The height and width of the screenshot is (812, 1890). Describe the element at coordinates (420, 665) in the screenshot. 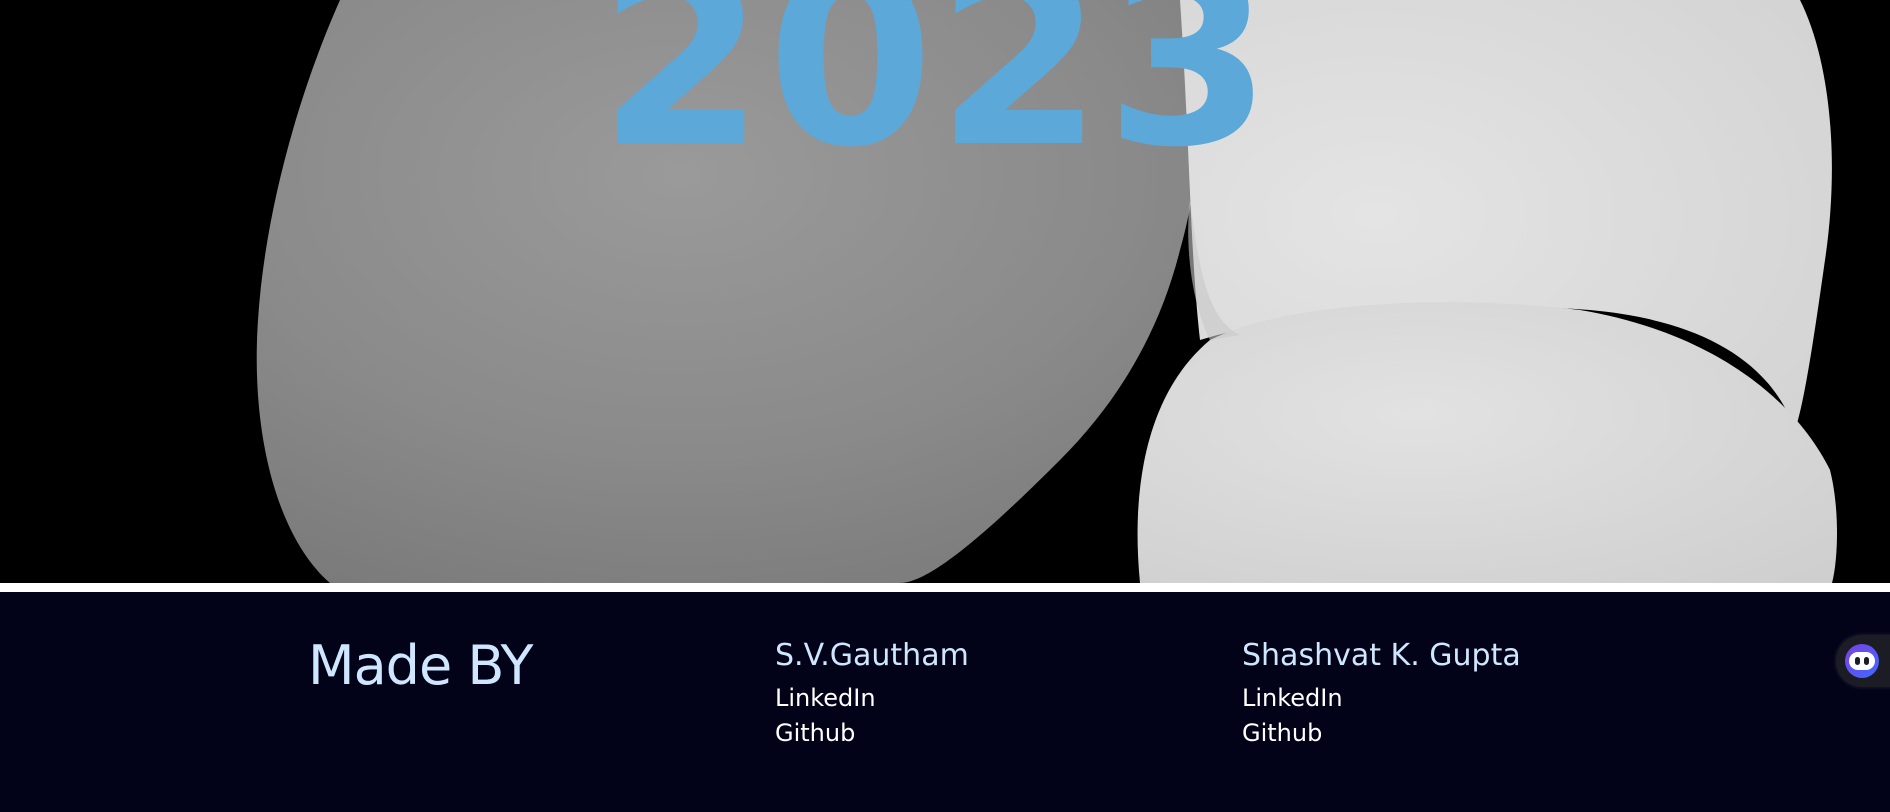

I see `made-by-heading: Made BY` at that location.